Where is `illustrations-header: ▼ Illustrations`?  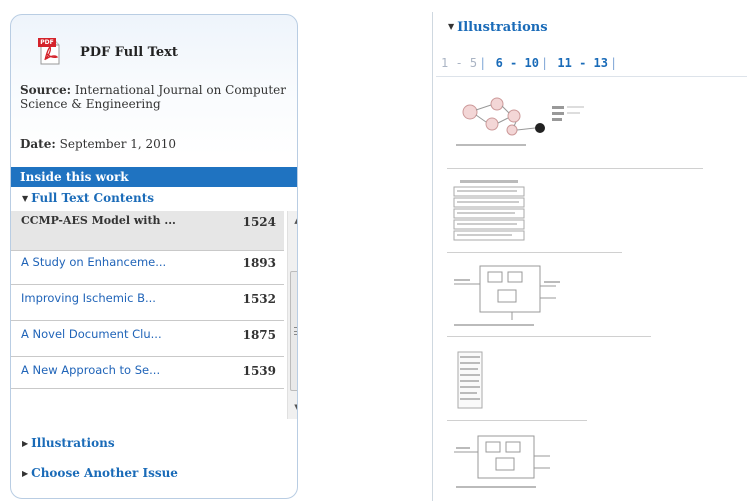 illustrations-header: ▼ Illustrations is located at coordinates (498, 27).